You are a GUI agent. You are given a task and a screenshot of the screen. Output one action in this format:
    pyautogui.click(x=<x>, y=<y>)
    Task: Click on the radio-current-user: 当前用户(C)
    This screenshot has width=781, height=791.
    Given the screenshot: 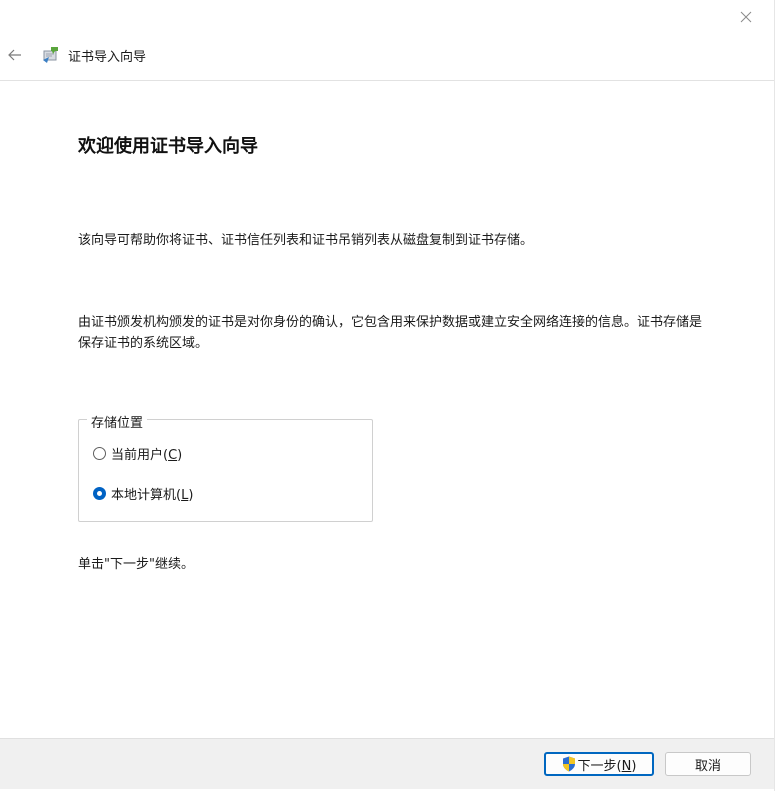 What is the action you would take?
    pyautogui.click(x=137, y=453)
    